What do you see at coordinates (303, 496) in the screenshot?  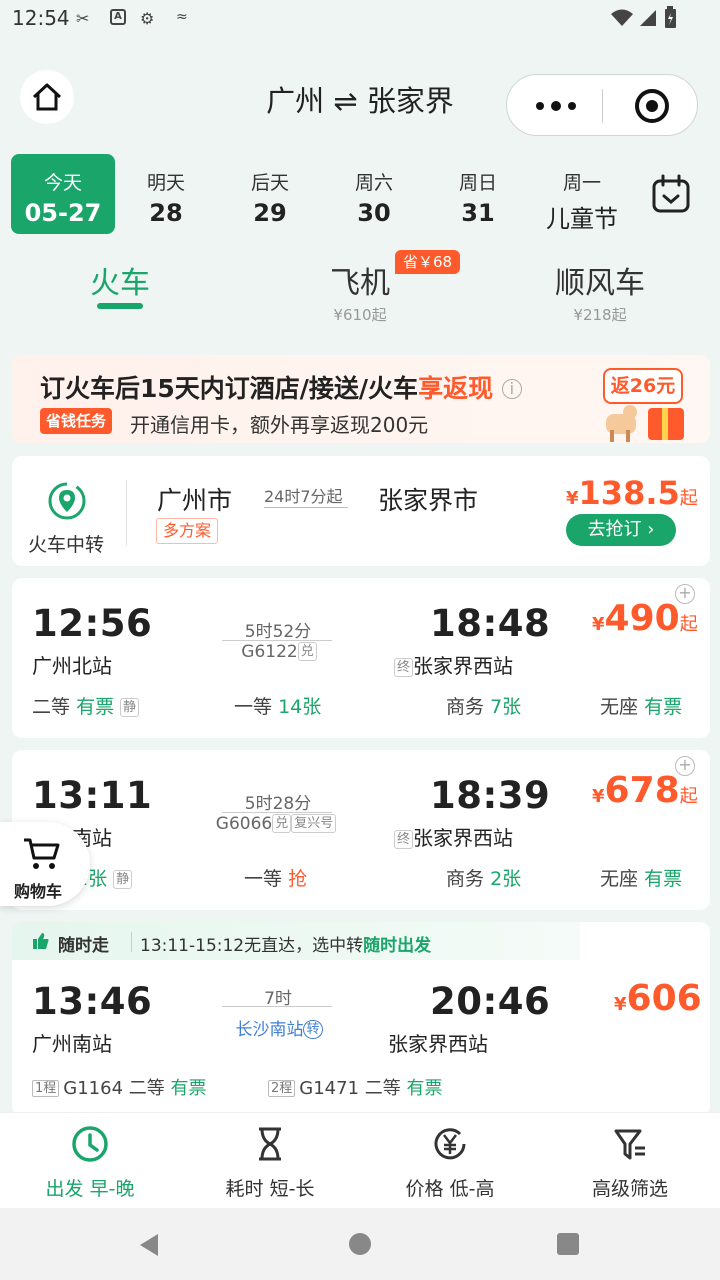 I see `transfer-duration: 24时7分起` at bounding box center [303, 496].